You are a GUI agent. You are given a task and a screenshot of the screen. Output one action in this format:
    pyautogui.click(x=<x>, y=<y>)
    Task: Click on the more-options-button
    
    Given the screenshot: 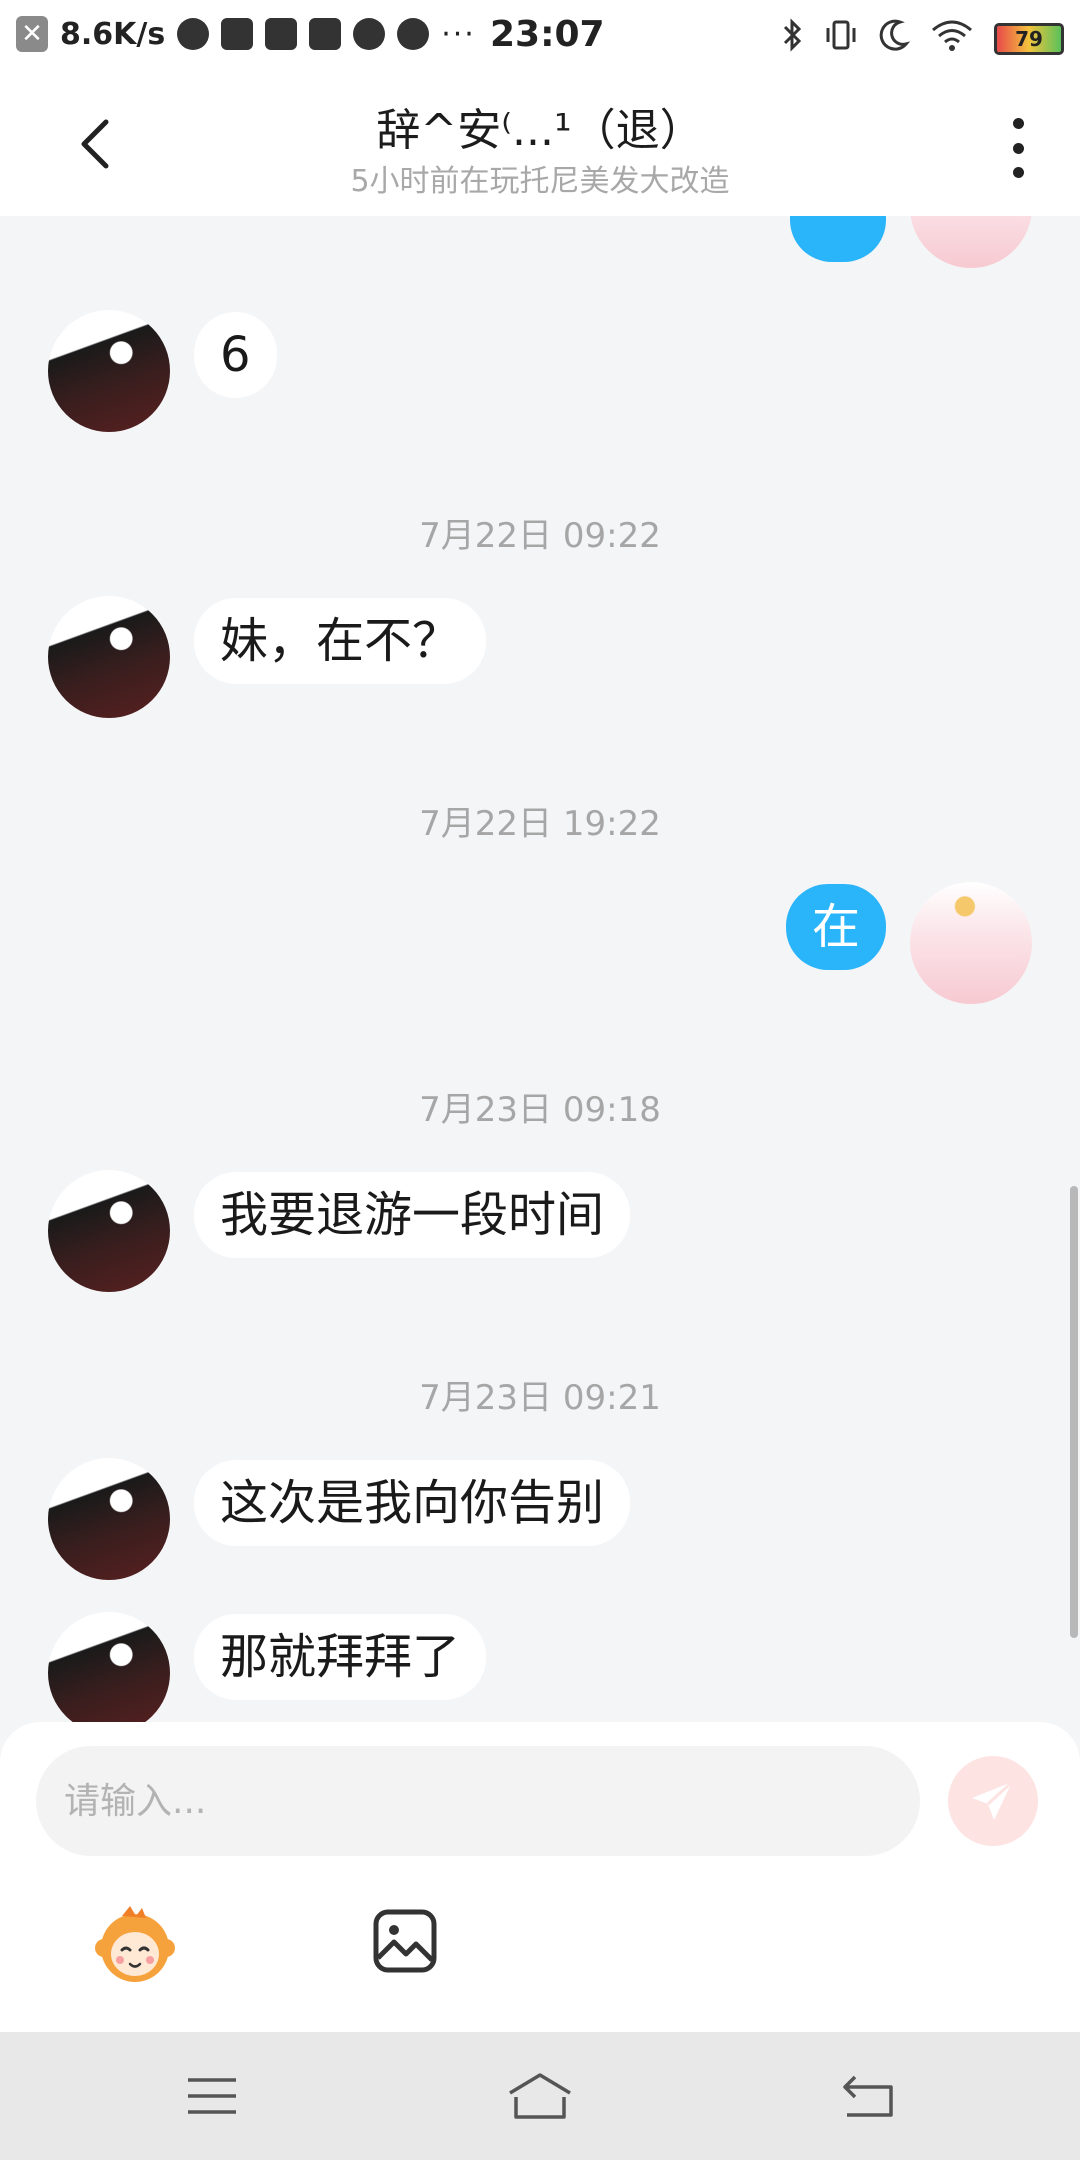 What is the action you would take?
    pyautogui.click(x=1018, y=148)
    